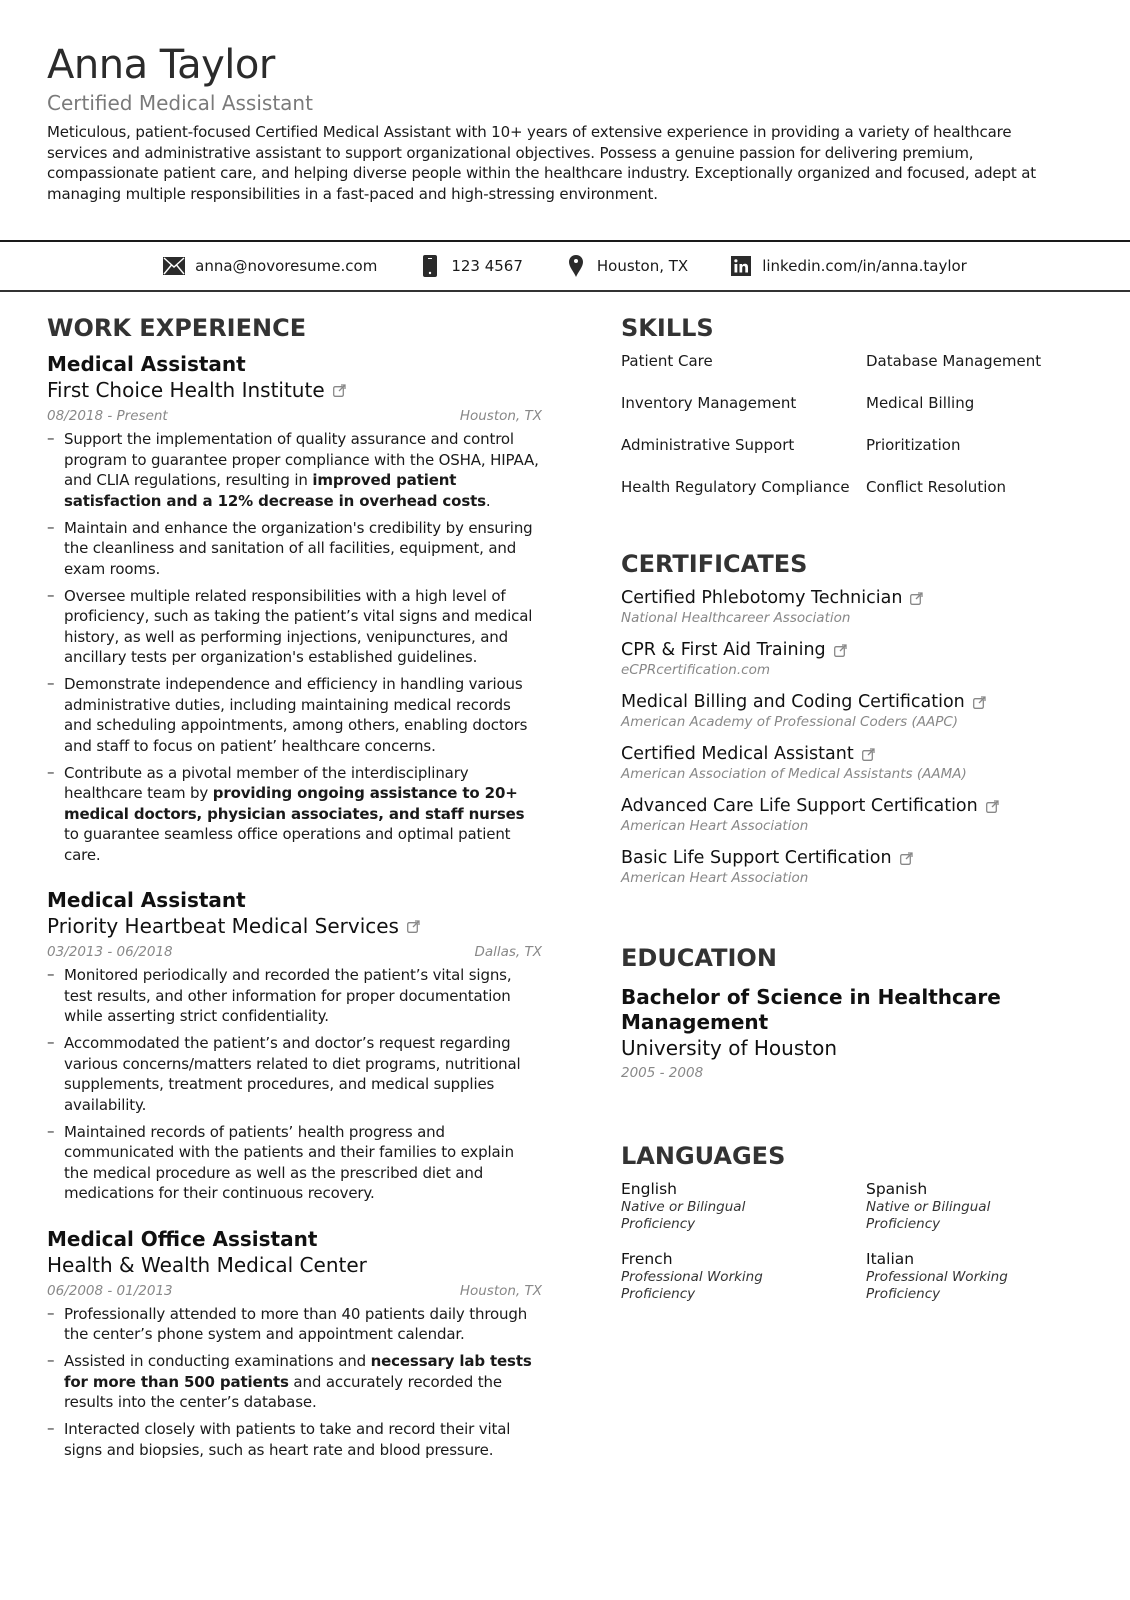 Image resolution: width=1130 pixels, height=1600 pixels. What do you see at coordinates (683, 1215) in the screenshot?
I see `language-proficiency: Native or Bilingual Proficiency` at bounding box center [683, 1215].